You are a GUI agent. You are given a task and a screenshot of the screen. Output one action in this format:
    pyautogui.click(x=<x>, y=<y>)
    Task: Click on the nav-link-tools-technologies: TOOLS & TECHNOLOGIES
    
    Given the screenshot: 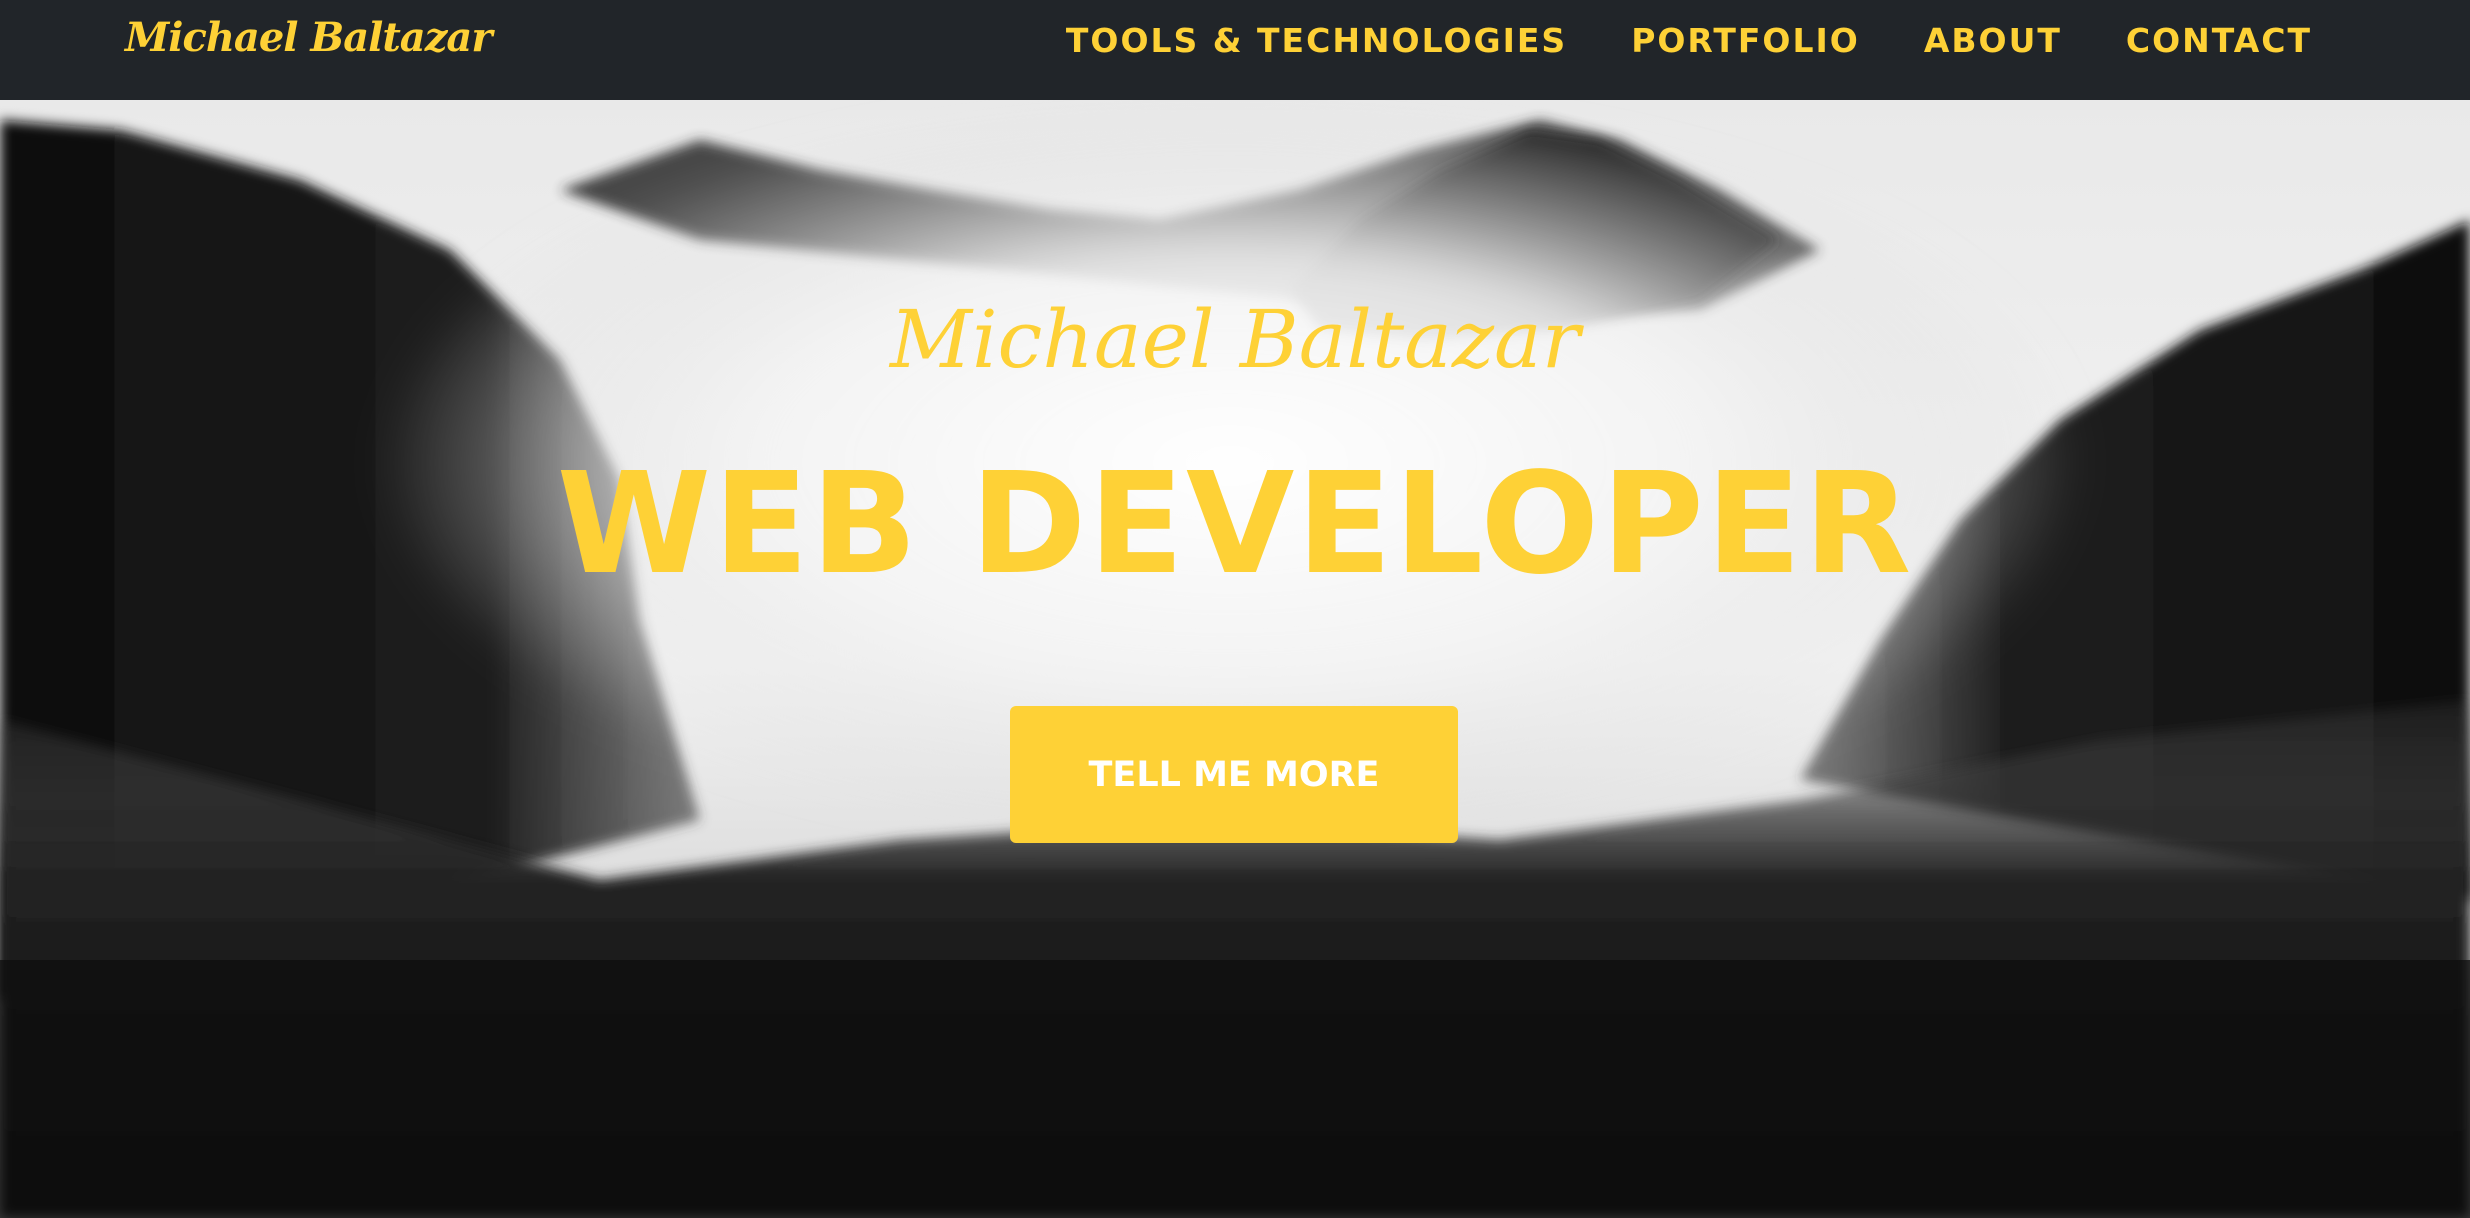 What is the action you would take?
    pyautogui.click(x=1316, y=40)
    